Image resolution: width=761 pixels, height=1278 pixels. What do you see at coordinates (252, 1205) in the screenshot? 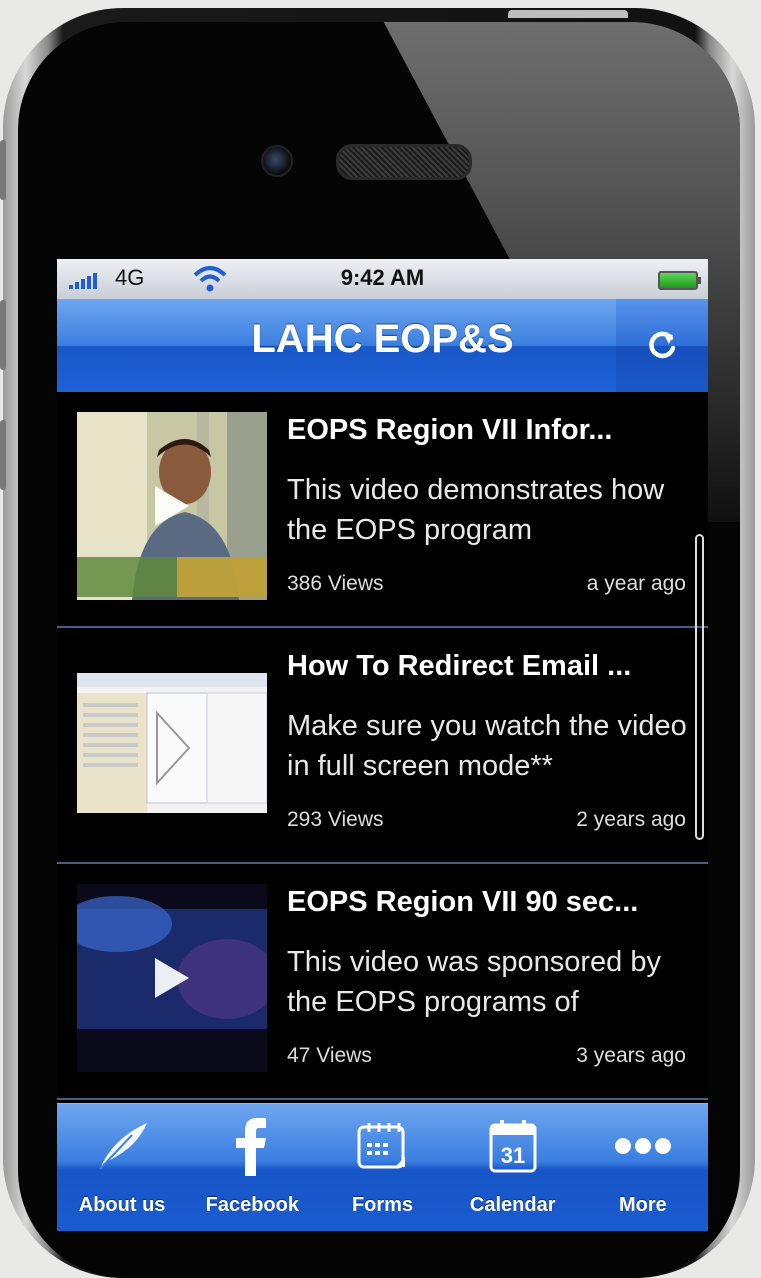
I see `tab-label: Facebook` at bounding box center [252, 1205].